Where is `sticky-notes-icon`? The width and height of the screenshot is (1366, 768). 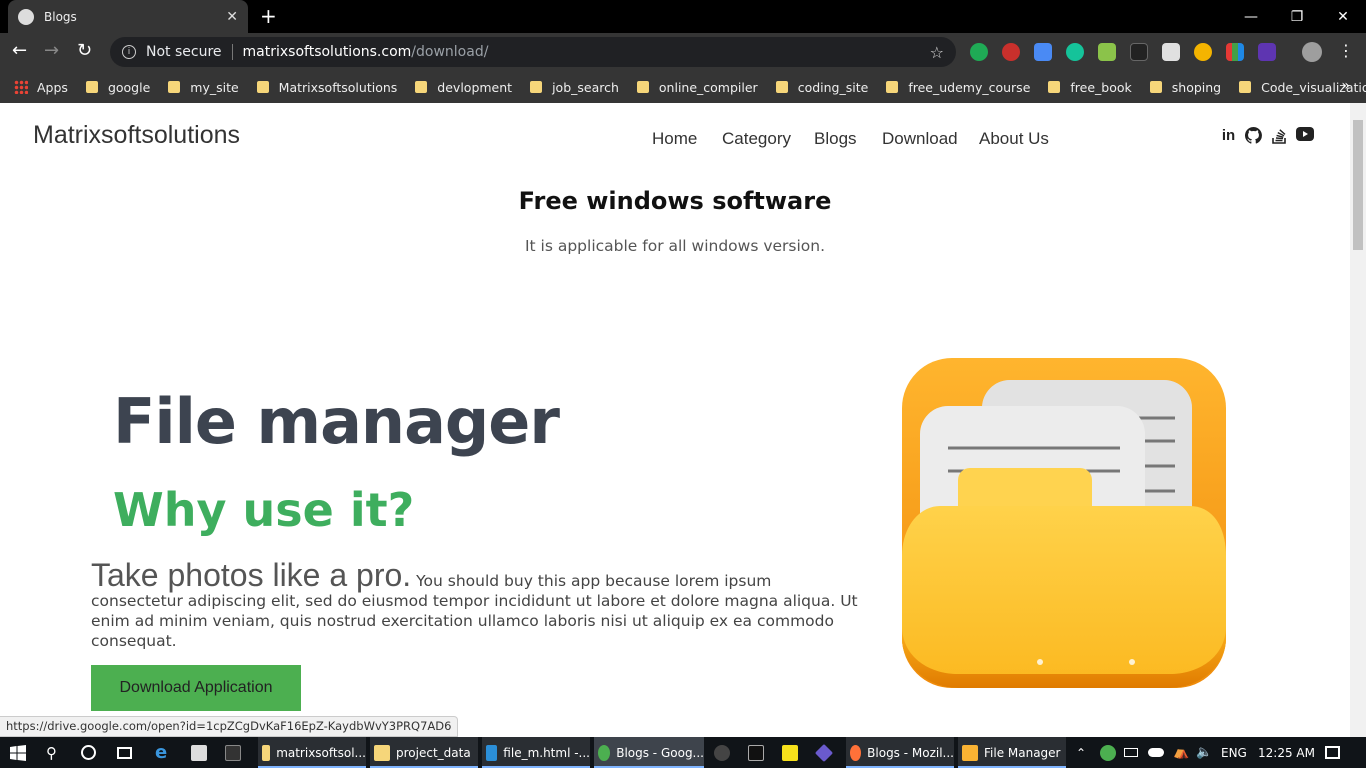 sticky-notes-icon is located at coordinates (793, 752).